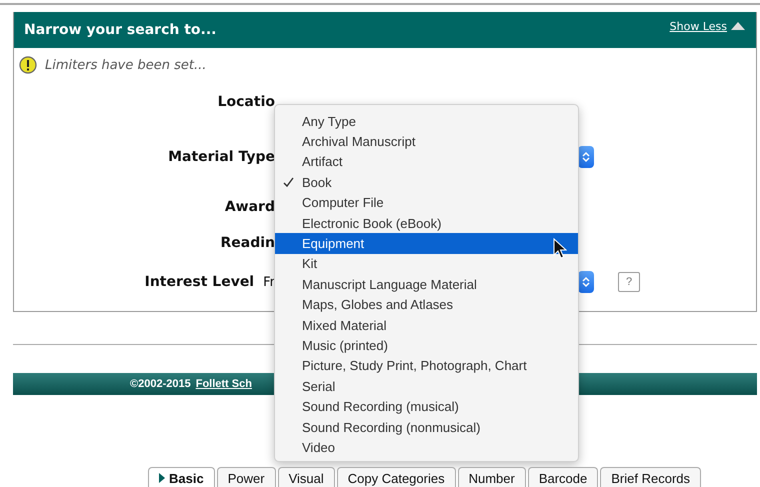 The width and height of the screenshot is (760, 487). Describe the element at coordinates (28, 65) in the screenshot. I see `warning-icon` at that location.